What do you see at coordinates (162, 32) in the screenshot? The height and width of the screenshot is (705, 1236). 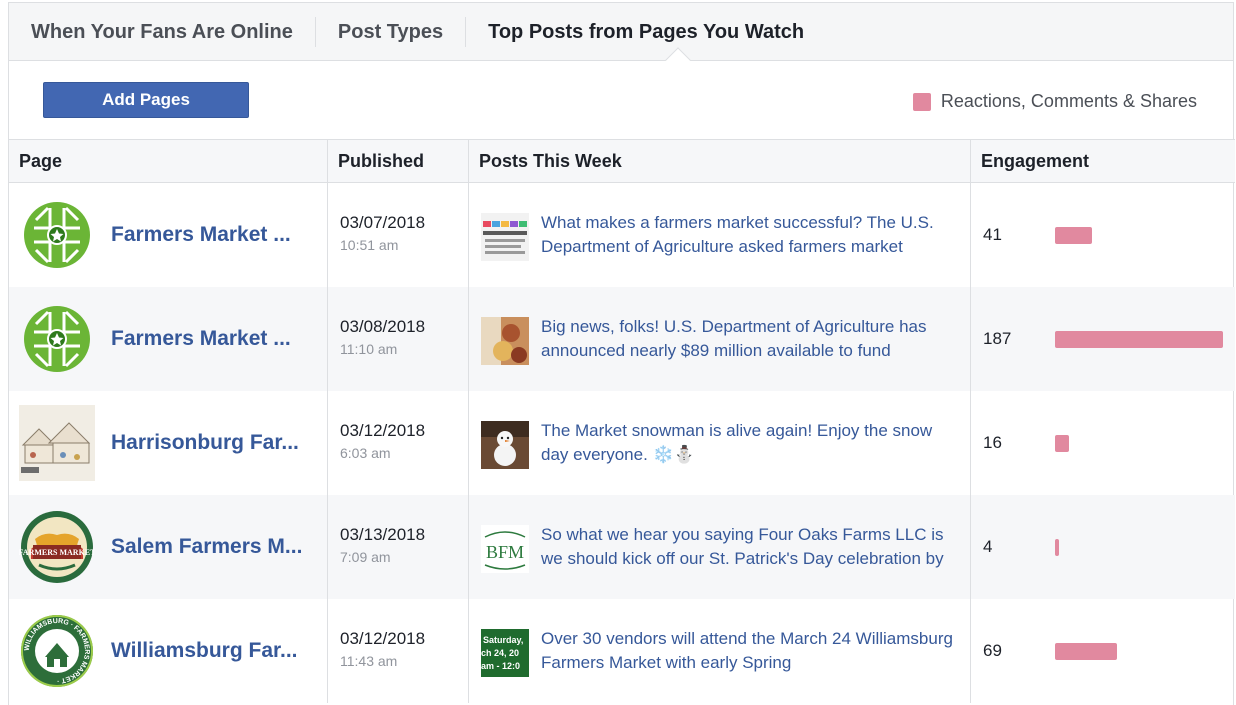 I see `tab-fans-online: When Your Fans Are Online` at bounding box center [162, 32].